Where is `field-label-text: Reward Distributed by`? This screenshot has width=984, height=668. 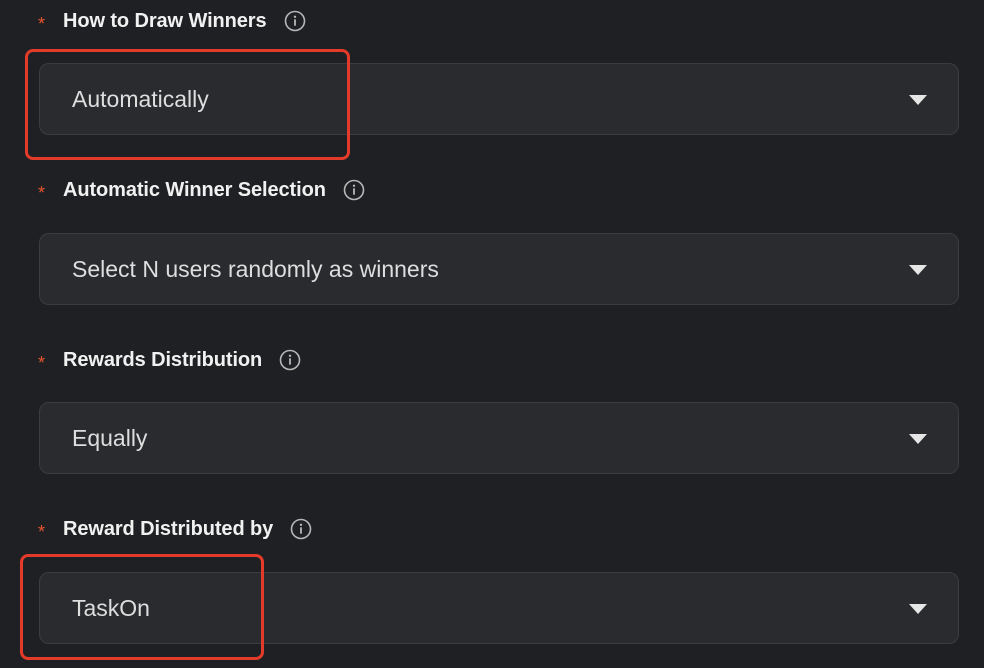
field-label-text: Reward Distributed by is located at coordinates (168, 528).